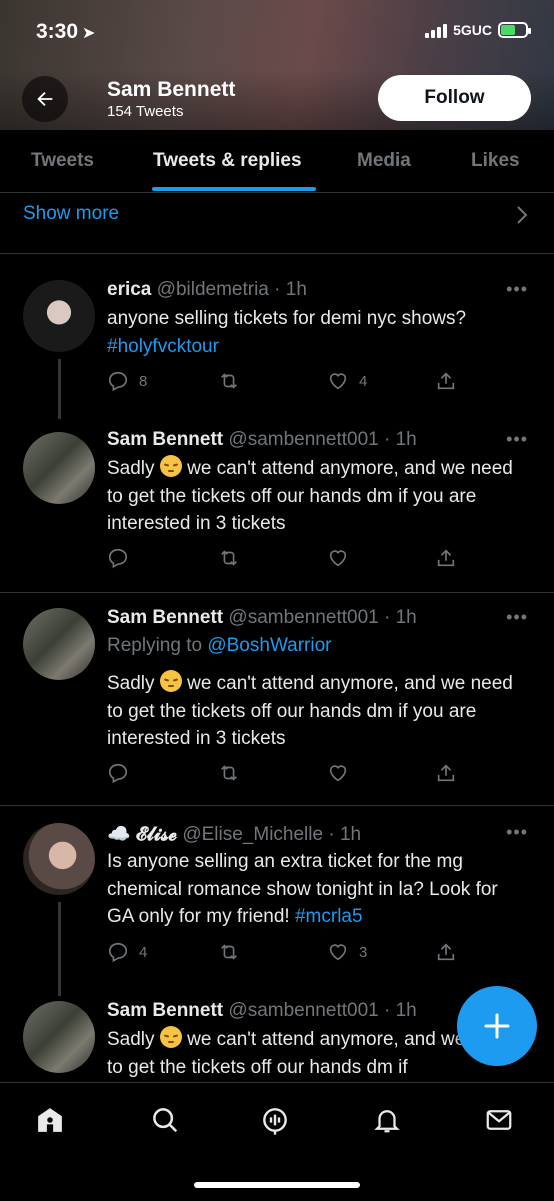 Image resolution: width=554 pixels, height=1201 pixels. Describe the element at coordinates (363, 381) in the screenshot. I see `like-count: 4` at that location.